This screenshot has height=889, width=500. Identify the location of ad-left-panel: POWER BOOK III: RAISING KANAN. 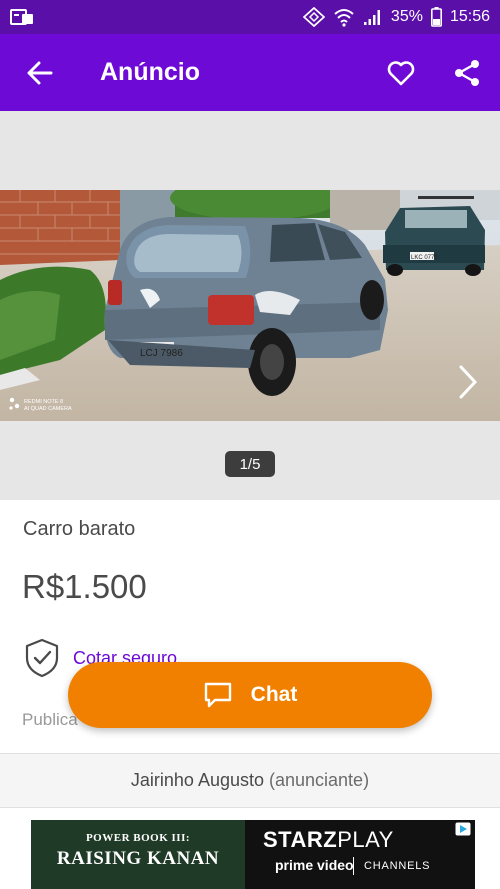
(138, 854).